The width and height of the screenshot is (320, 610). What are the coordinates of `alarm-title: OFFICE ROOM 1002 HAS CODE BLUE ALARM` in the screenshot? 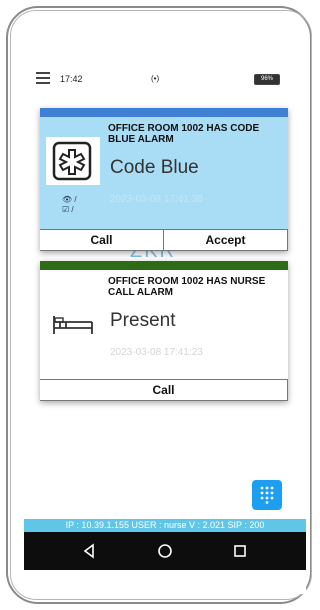 It's located at (184, 134).